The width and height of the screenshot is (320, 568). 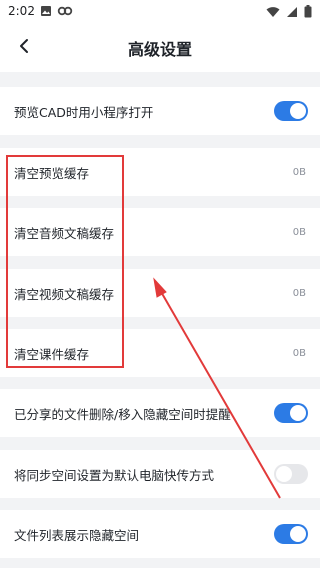 I want to click on setting-clear-courseware-cache: 清空课件缓存 0B, so click(x=160, y=353).